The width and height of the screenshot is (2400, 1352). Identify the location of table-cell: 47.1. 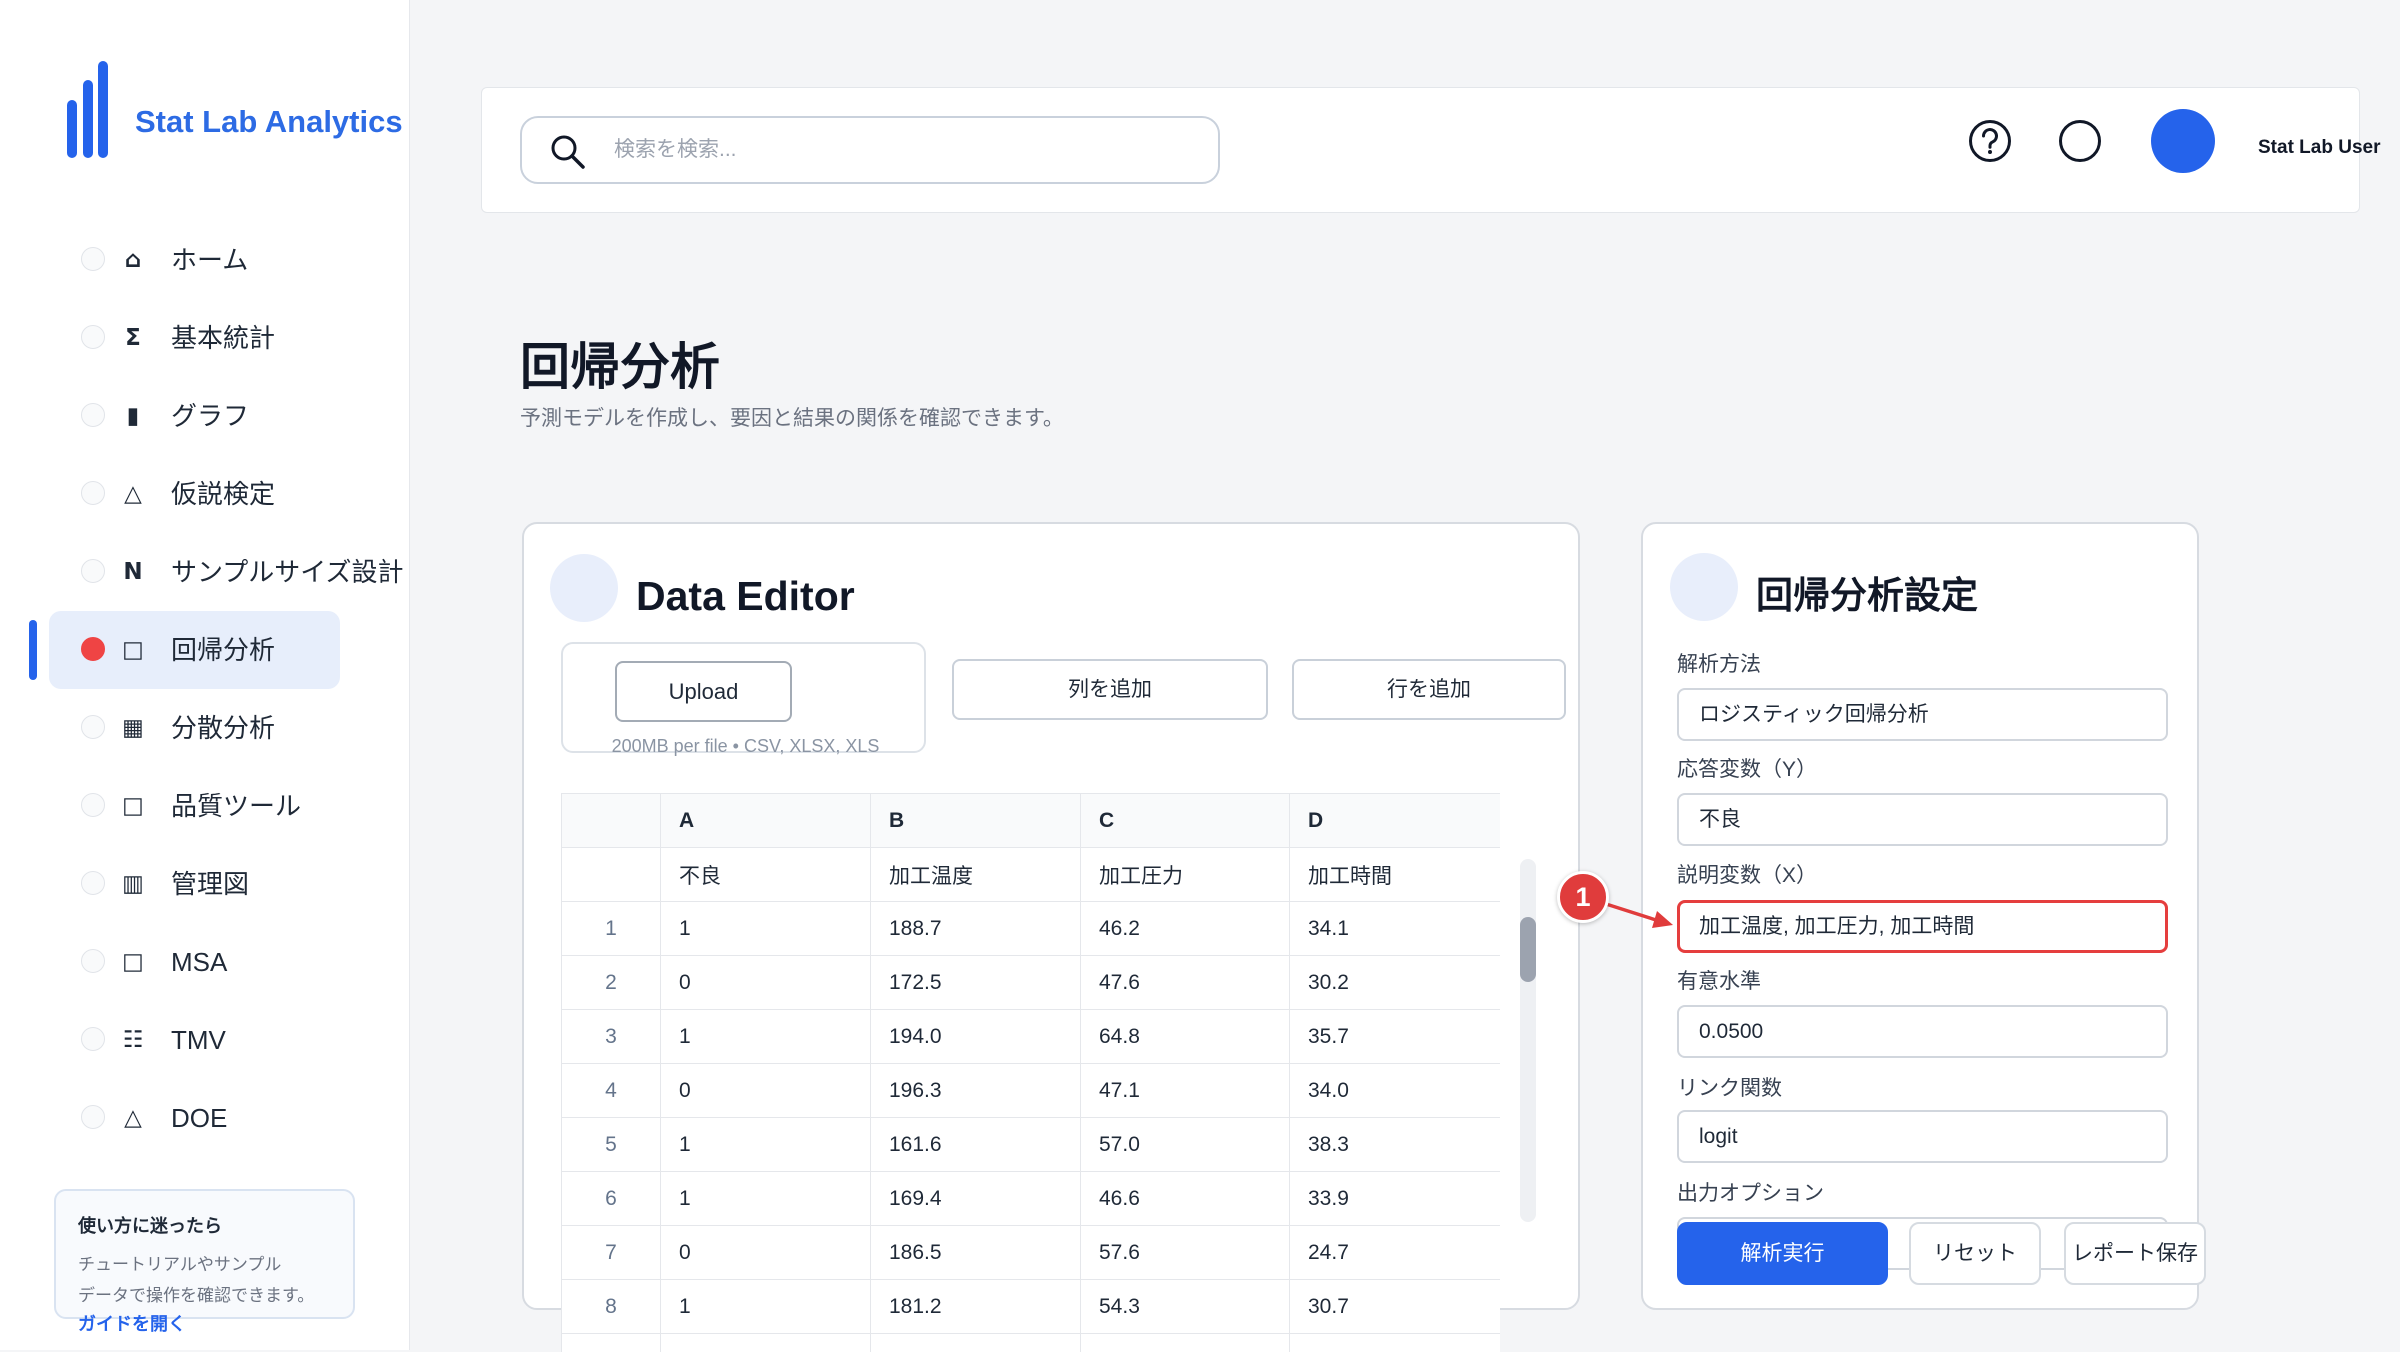
(1185, 1091).